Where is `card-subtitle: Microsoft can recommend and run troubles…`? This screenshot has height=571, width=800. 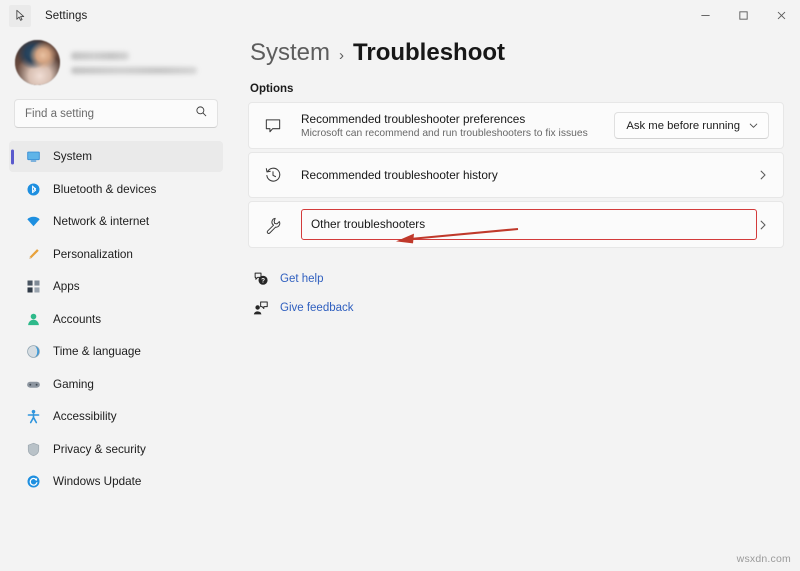 card-subtitle: Microsoft can recommend and run troubles… is located at coordinates (444, 133).